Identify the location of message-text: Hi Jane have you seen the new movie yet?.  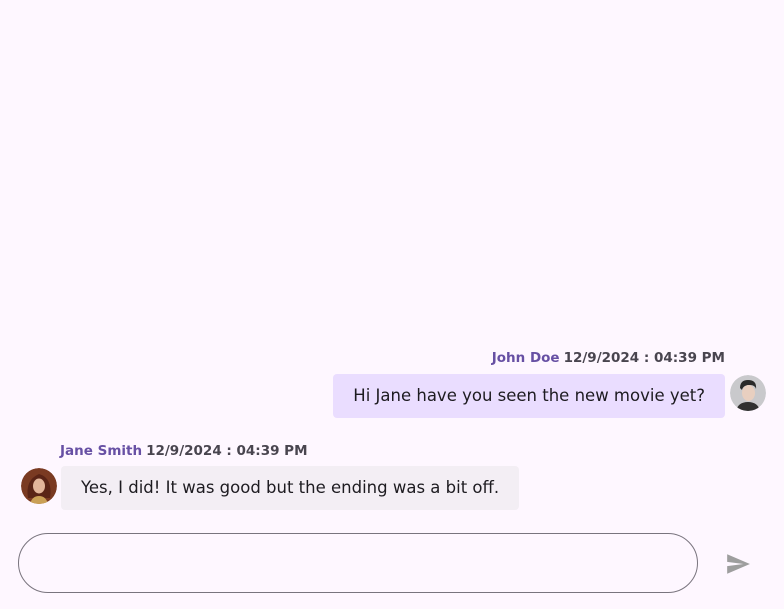
(529, 395).